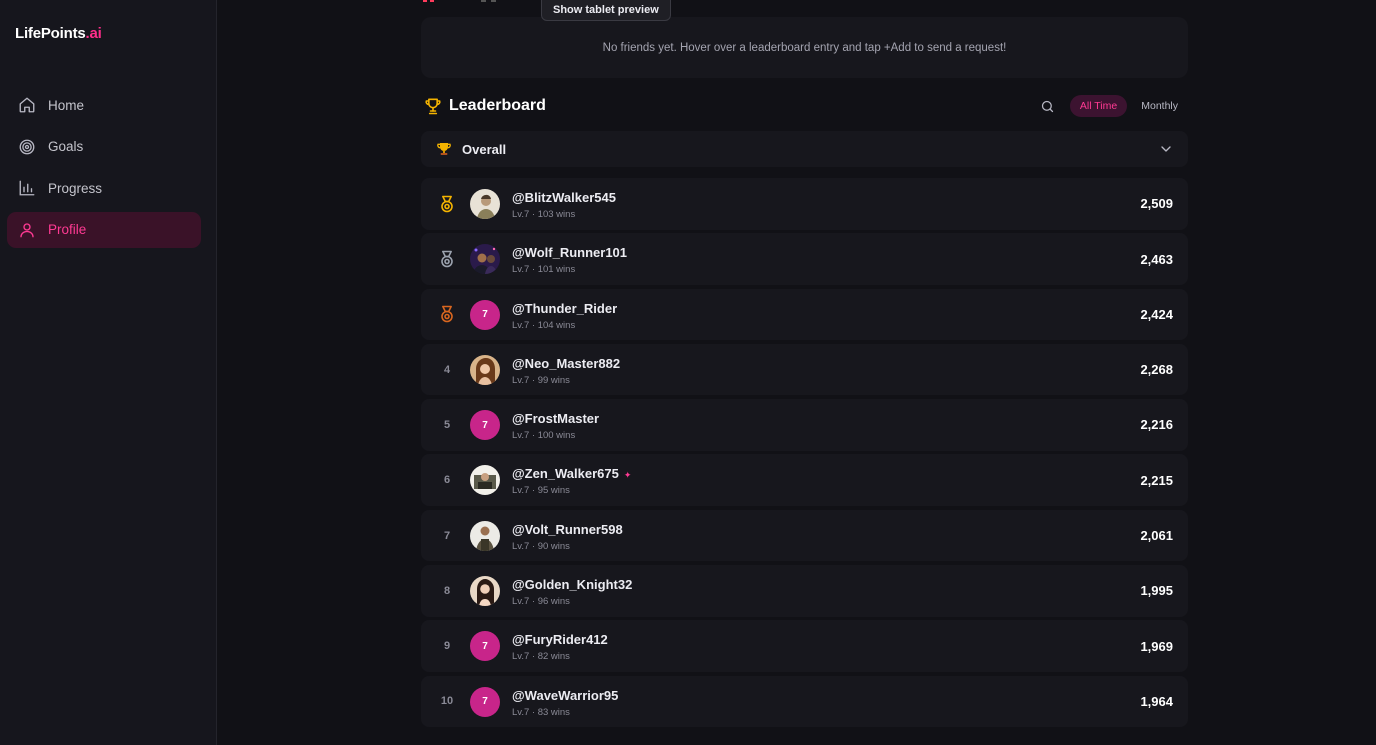 Image resolution: width=1376 pixels, height=745 pixels. I want to click on username: @Zen_Walker675 ✦, so click(571, 473).